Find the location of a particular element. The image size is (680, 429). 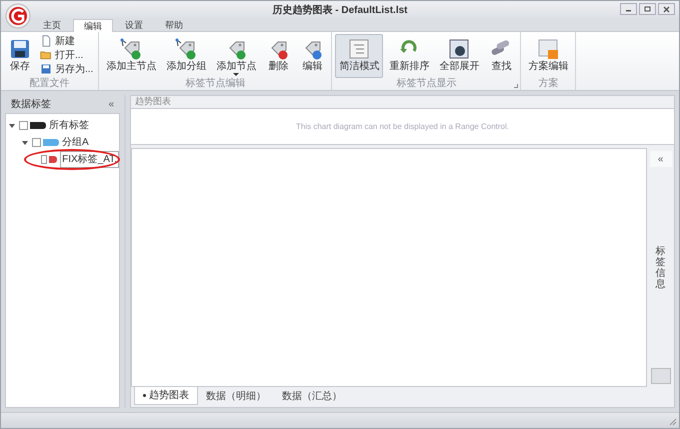

ribbon-button: 全部展开 is located at coordinates (459, 56).